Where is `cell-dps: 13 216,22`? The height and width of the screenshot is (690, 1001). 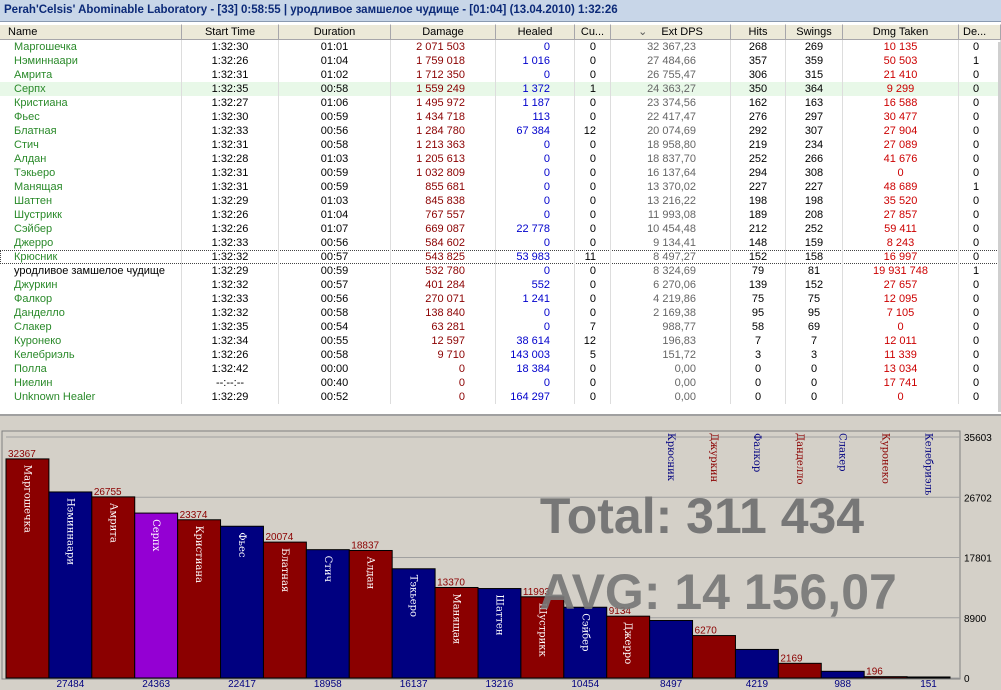 cell-dps: 13 216,22 is located at coordinates (671, 201).